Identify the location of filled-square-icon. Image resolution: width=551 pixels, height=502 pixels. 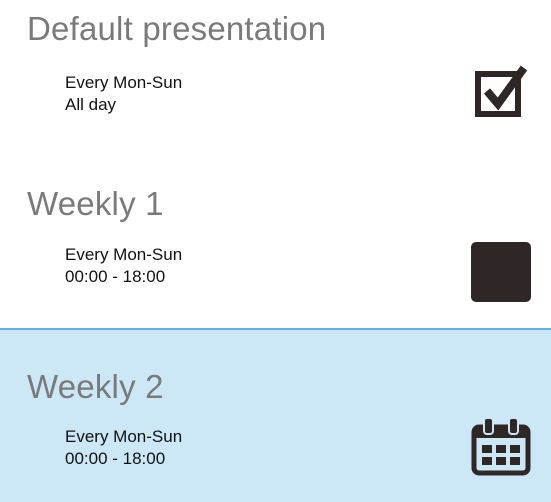
(501, 272).